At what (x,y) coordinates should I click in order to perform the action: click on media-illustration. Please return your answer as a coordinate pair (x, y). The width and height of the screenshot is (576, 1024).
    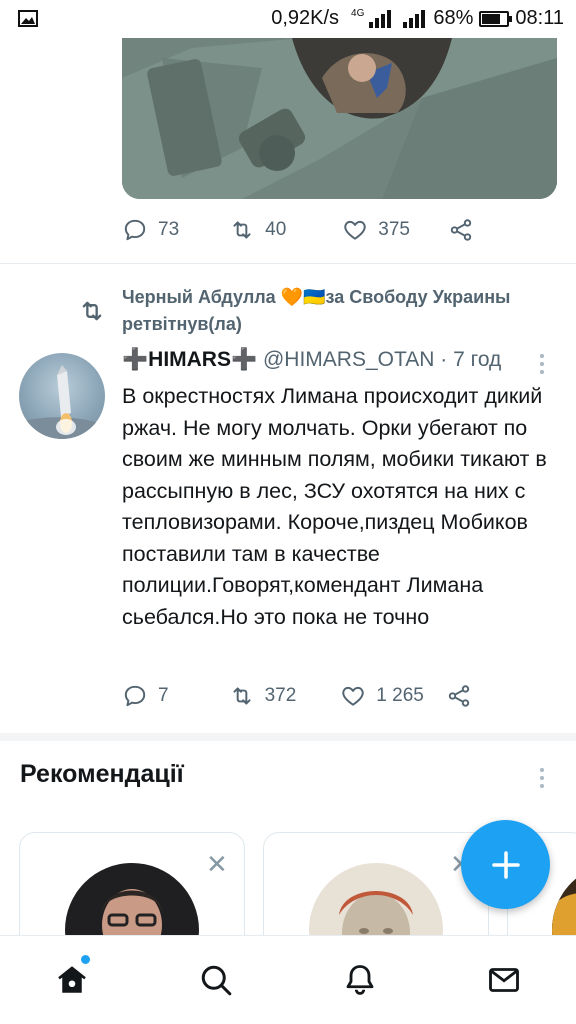
    Looking at the image, I should click on (339, 118).